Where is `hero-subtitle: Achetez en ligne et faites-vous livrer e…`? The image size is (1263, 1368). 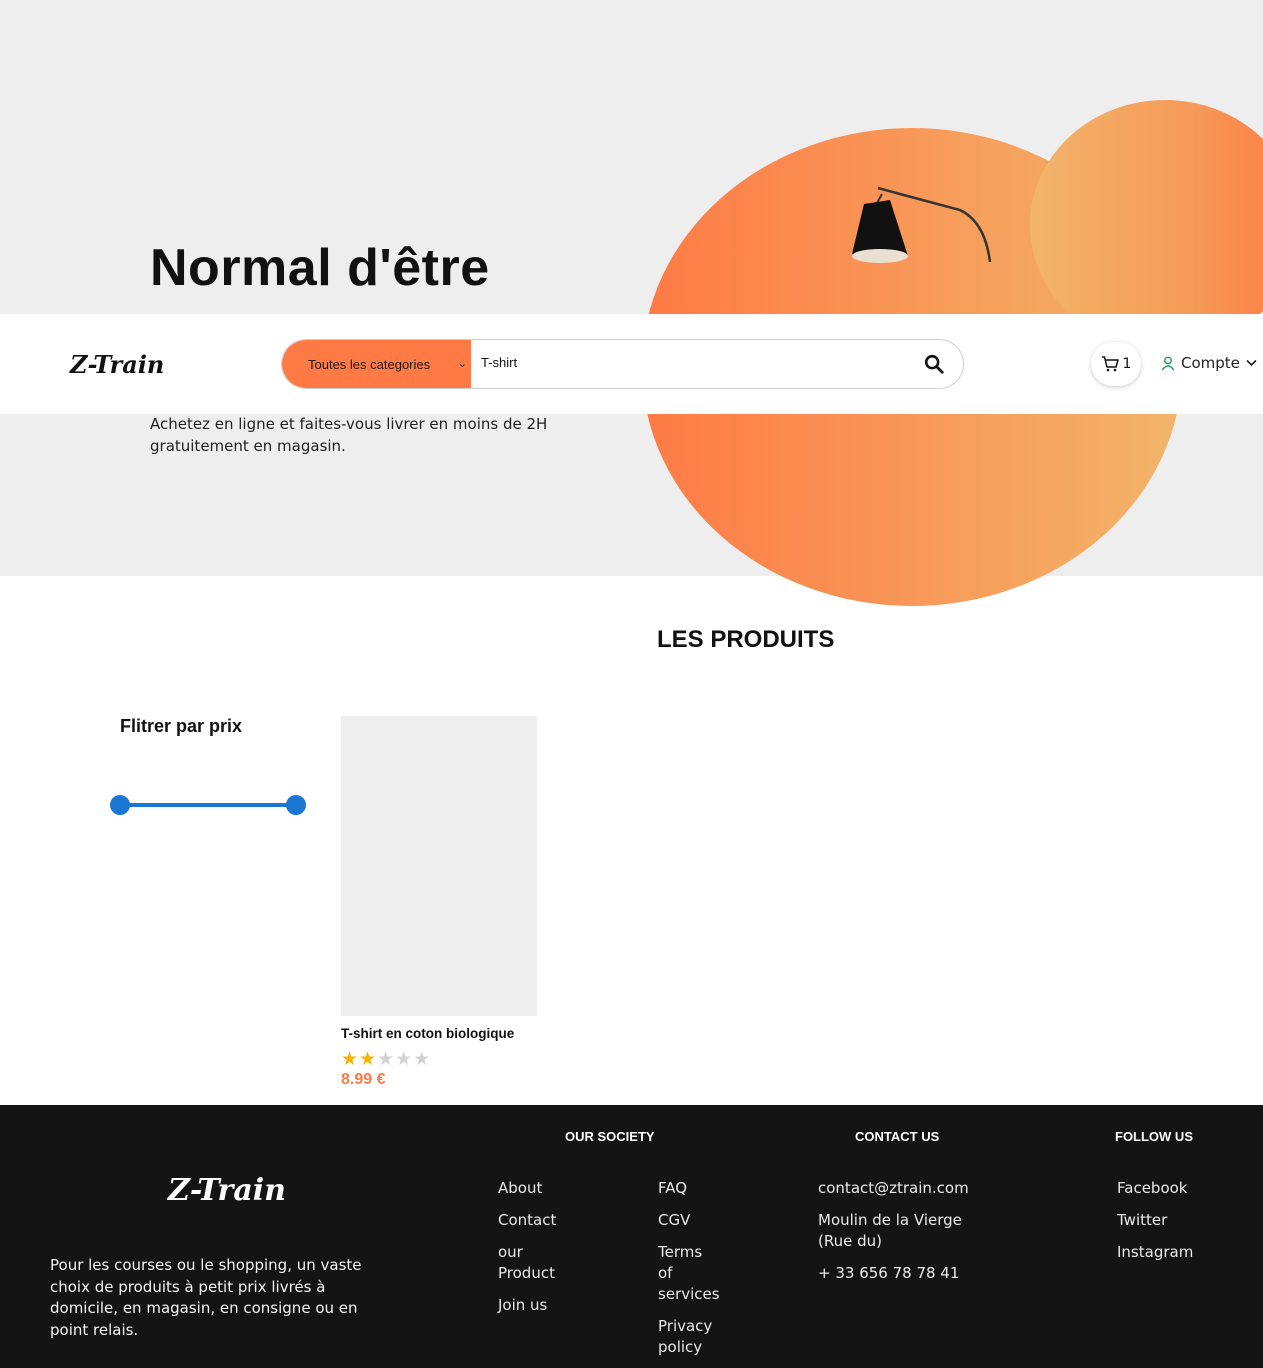
hero-subtitle: Achetez en ligne et faites-vous livrer e… is located at coordinates (349, 435).